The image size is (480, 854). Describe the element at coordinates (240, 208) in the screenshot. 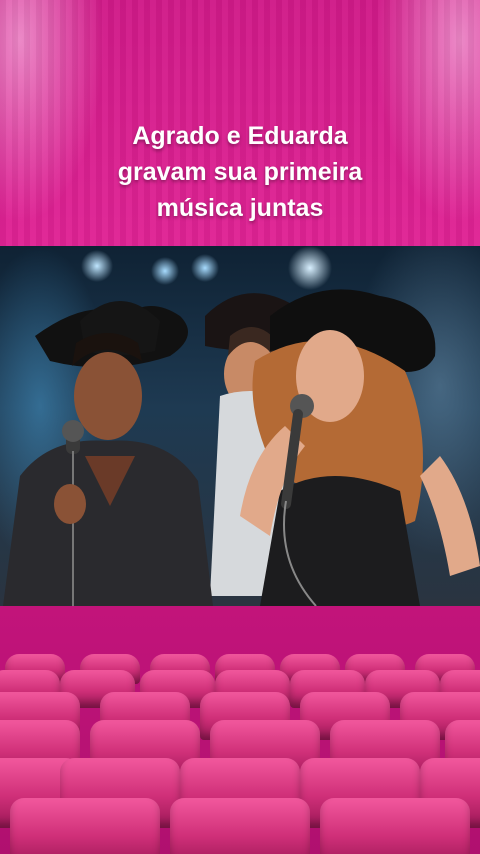

I see `caption-line-3: música juntas` at that location.